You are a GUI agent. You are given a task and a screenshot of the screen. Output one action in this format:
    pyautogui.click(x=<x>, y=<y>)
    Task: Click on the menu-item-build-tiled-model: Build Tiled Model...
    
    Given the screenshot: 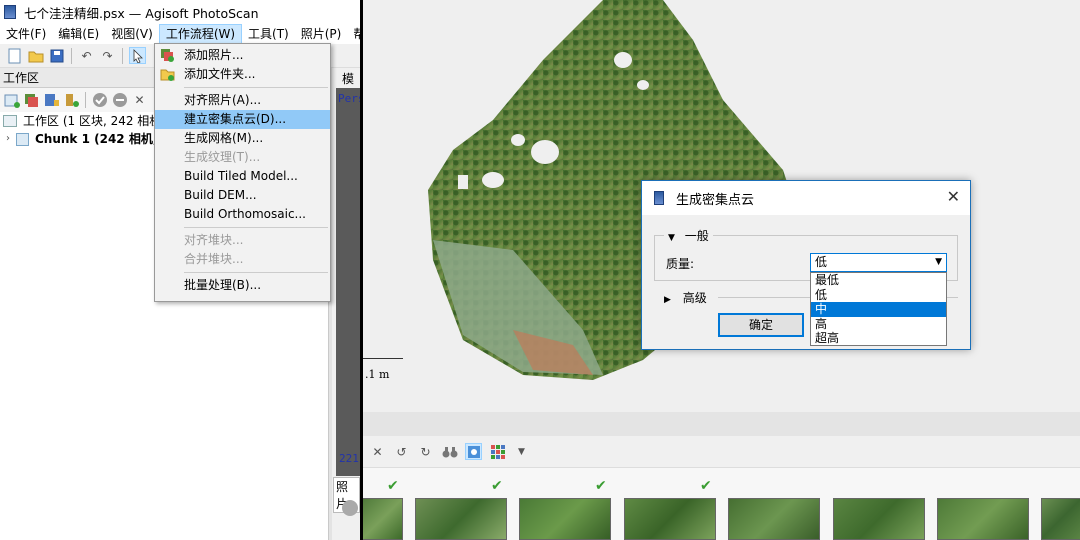 What is the action you would take?
    pyautogui.click(x=242, y=176)
    